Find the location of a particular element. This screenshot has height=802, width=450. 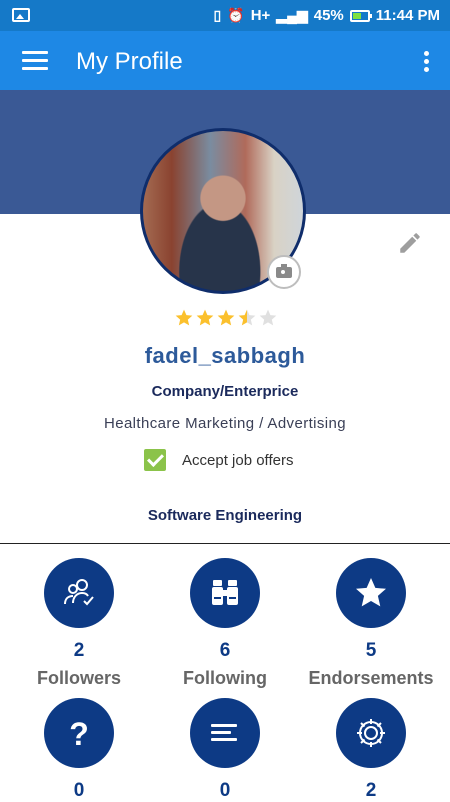

clock: 11:44 PM is located at coordinates (407, 15).